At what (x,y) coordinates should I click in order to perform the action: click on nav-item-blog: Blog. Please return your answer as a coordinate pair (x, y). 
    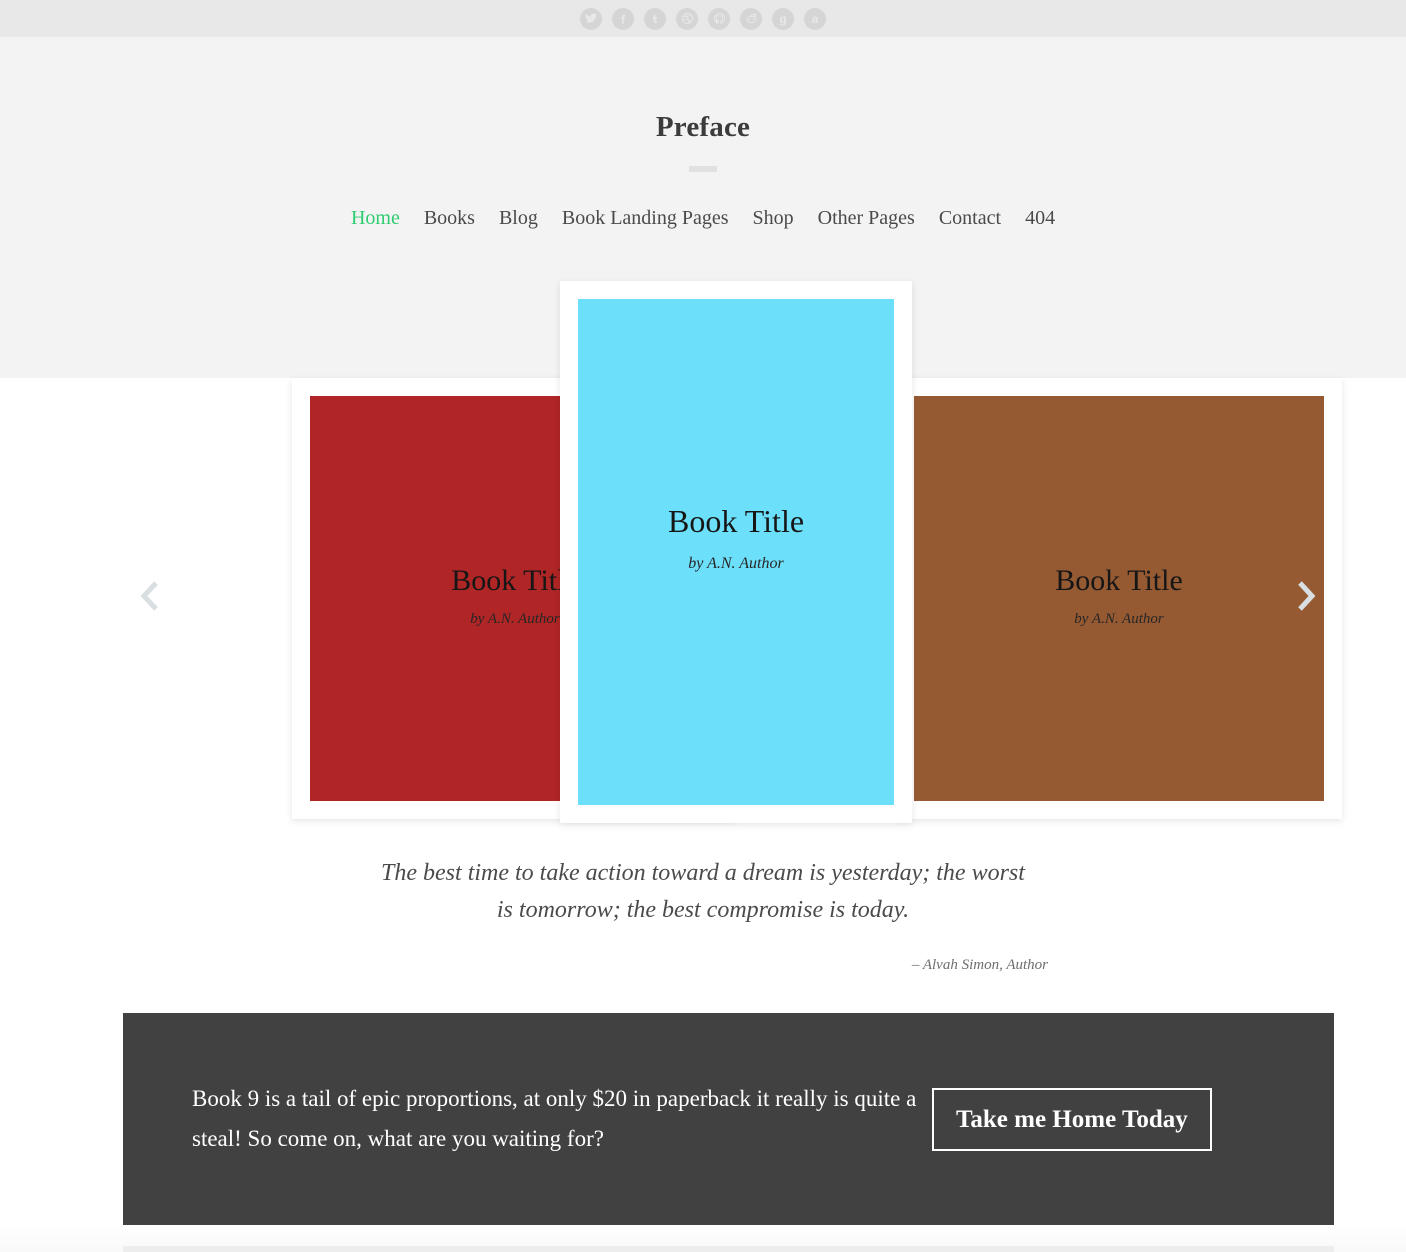
    Looking at the image, I should click on (518, 218).